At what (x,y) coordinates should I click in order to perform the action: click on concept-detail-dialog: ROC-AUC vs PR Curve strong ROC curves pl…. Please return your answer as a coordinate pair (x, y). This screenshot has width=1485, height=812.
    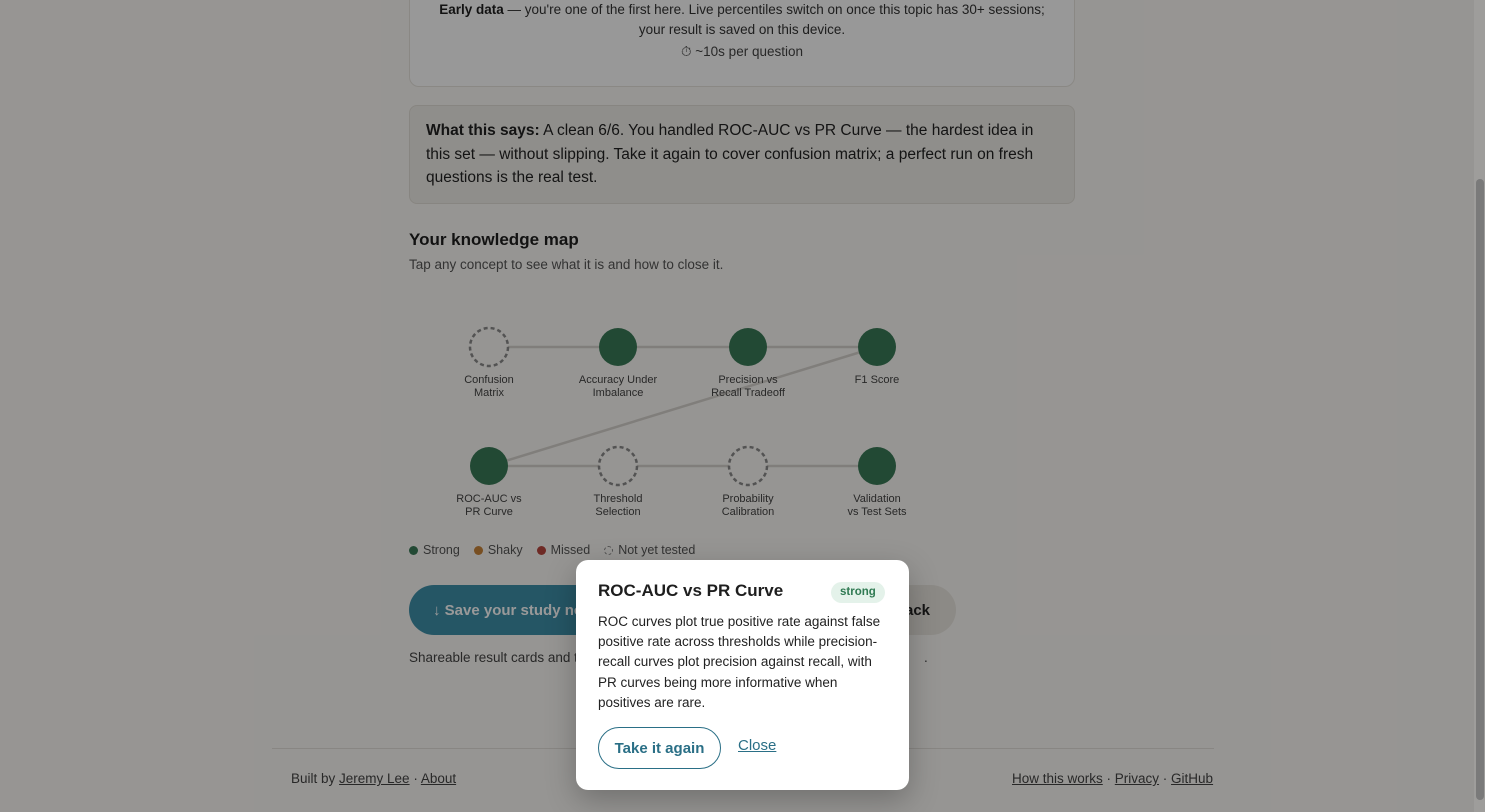
    Looking at the image, I should click on (742, 675).